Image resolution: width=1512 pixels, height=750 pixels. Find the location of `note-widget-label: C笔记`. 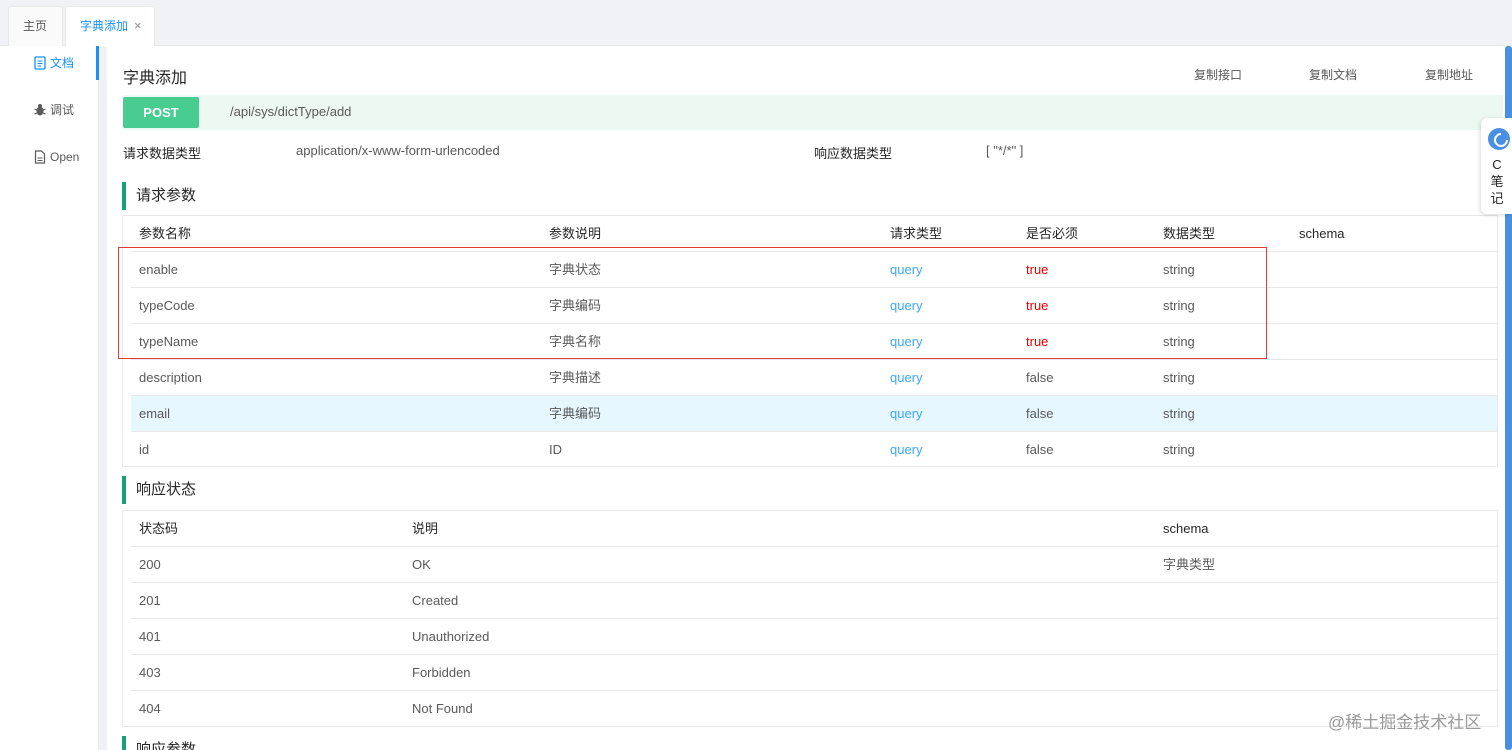

note-widget-label: C笔记 is located at coordinates (1497, 181).